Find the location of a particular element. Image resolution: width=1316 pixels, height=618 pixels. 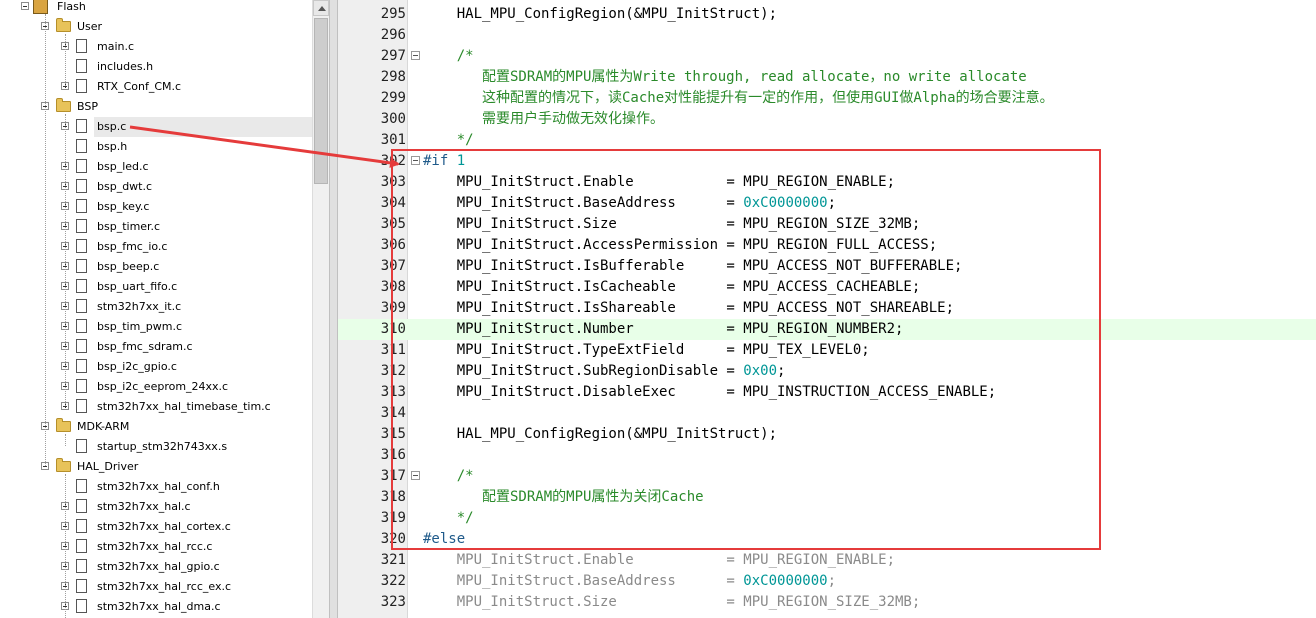

annotation-arrow-icon is located at coordinates (264, 146).